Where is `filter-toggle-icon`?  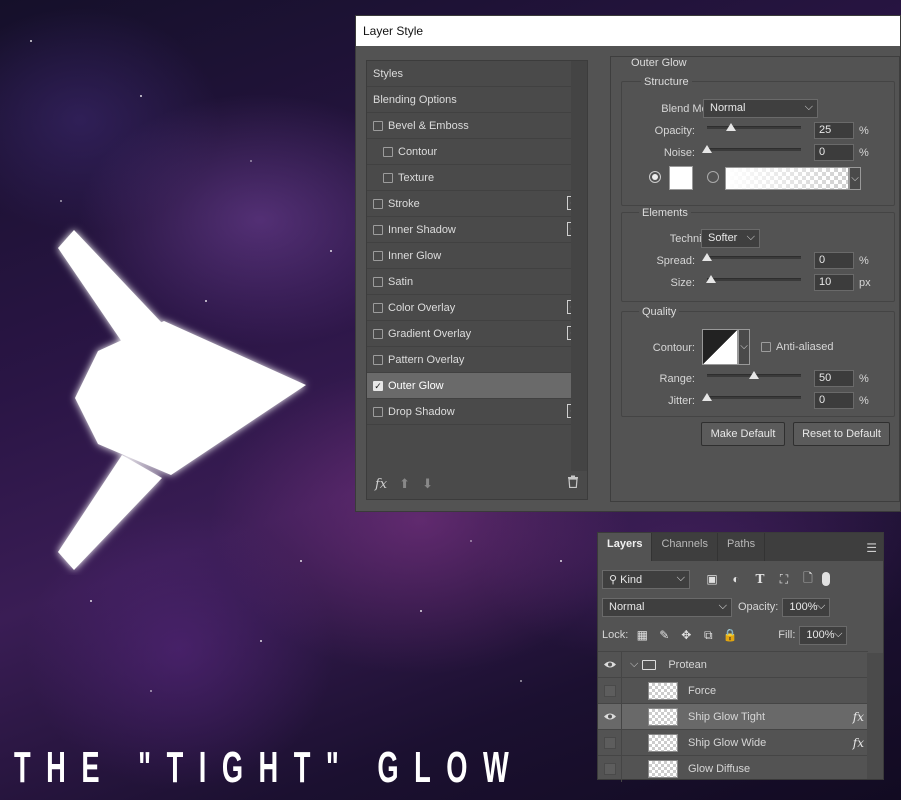
filter-toggle-icon is located at coordinates (826, 579).